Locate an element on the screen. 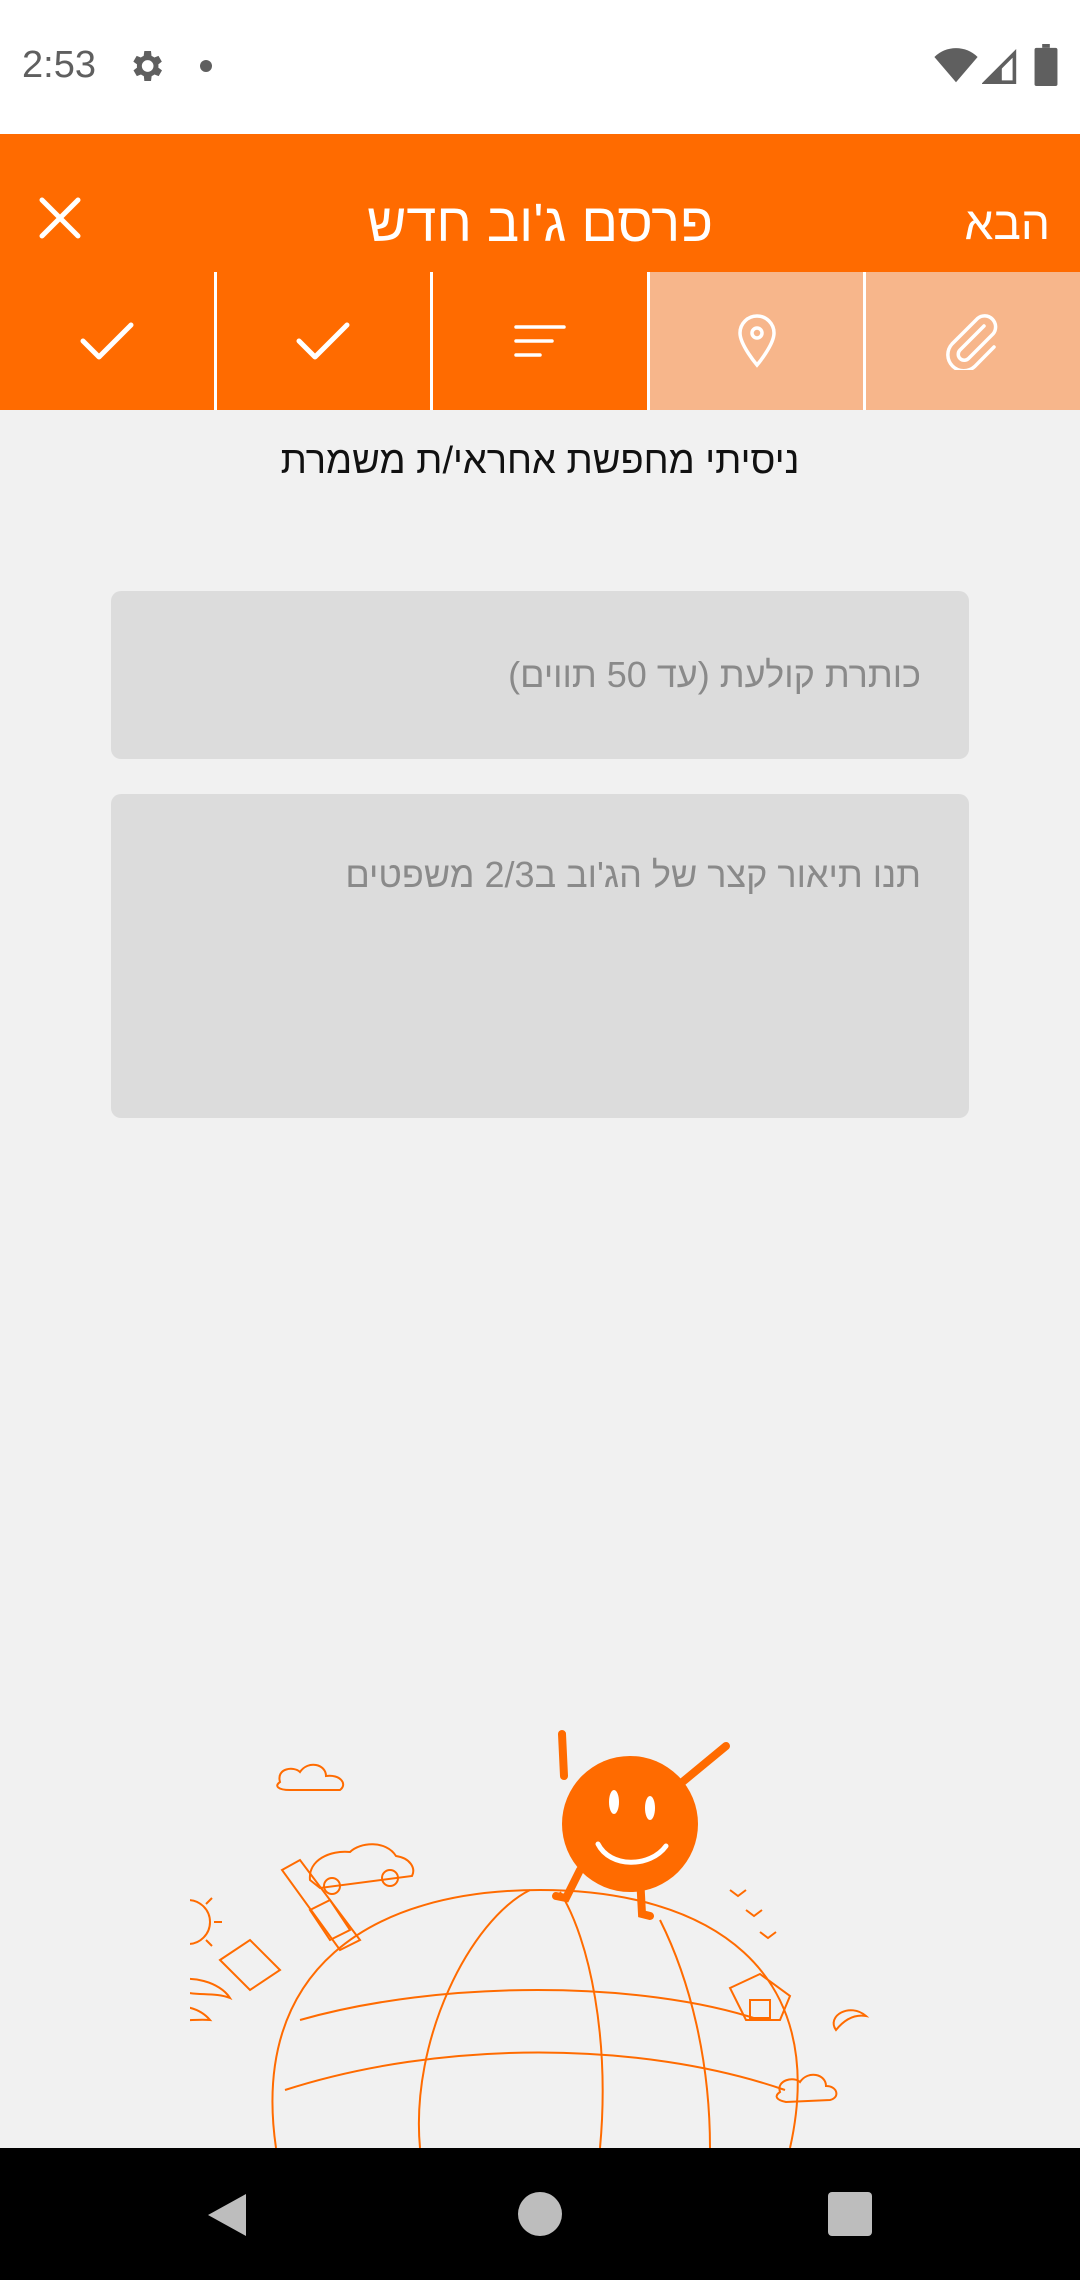  paperclip-icon is located at coordinates (972, 342).